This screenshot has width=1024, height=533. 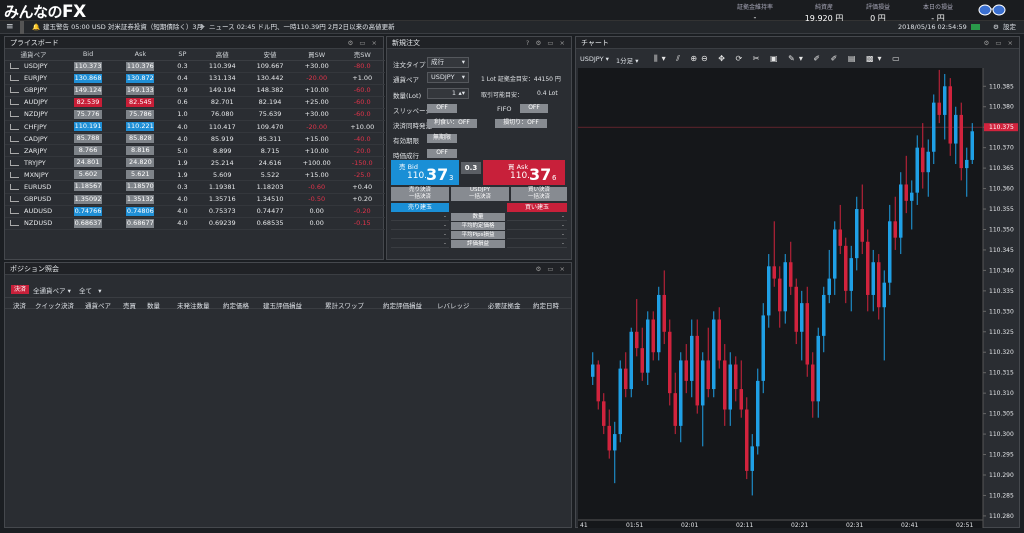 What do you see at coordinates (88, 175) in the screenshot?
I see `bid-price: 5.602` at bounding box center [88, 175].